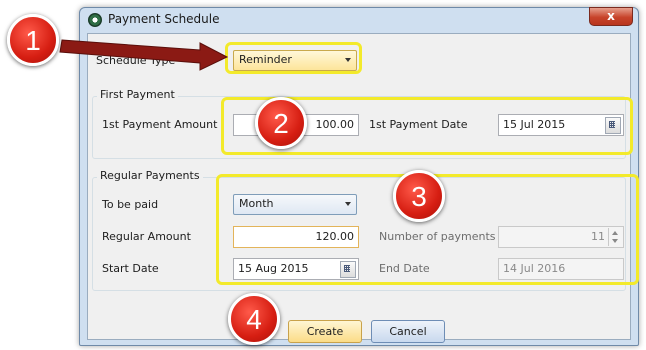 This screenshot has width=646, height=350. What do you see at coordinates (611, 16) in the screenshot?
I see `close-button: x` at bounding box center [611, 16].